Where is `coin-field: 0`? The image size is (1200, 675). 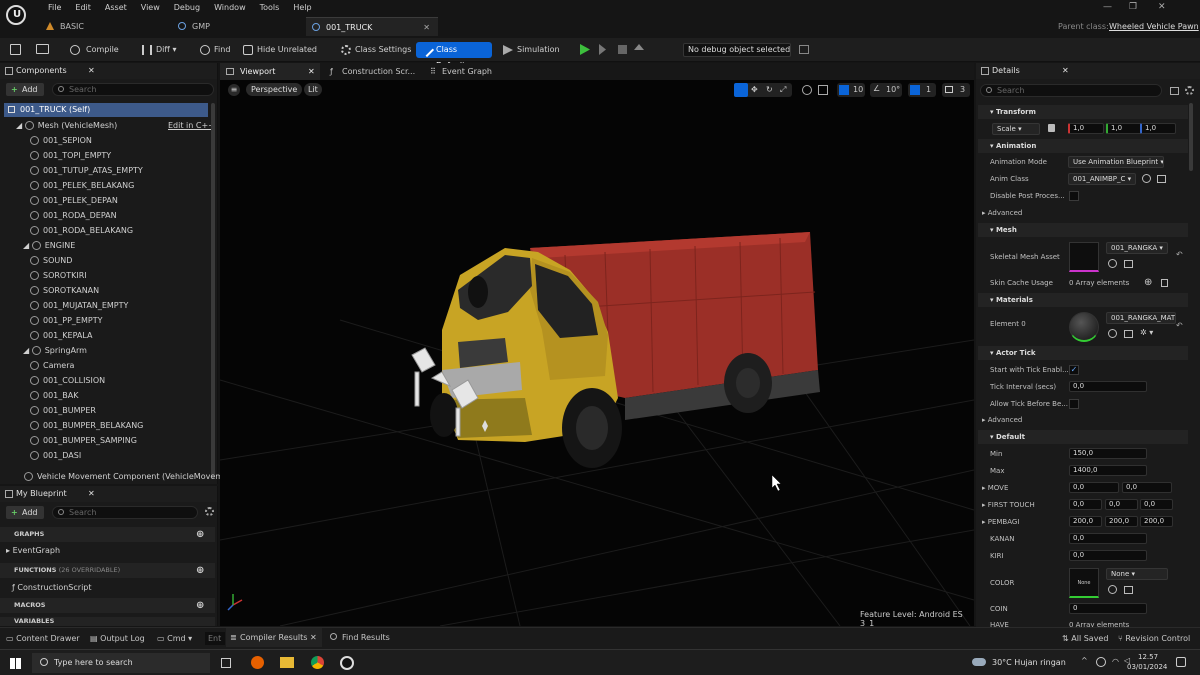
coin-field: 0 is located at coordinates (1108, 608).